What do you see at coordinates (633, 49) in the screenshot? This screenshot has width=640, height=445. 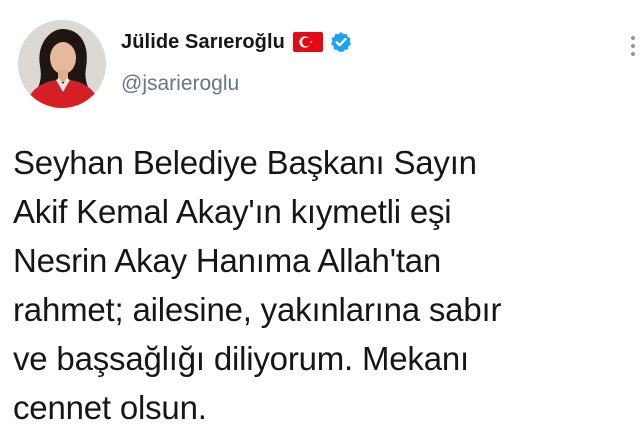 I see `more-options-icon` at bounding box center [633, 49].